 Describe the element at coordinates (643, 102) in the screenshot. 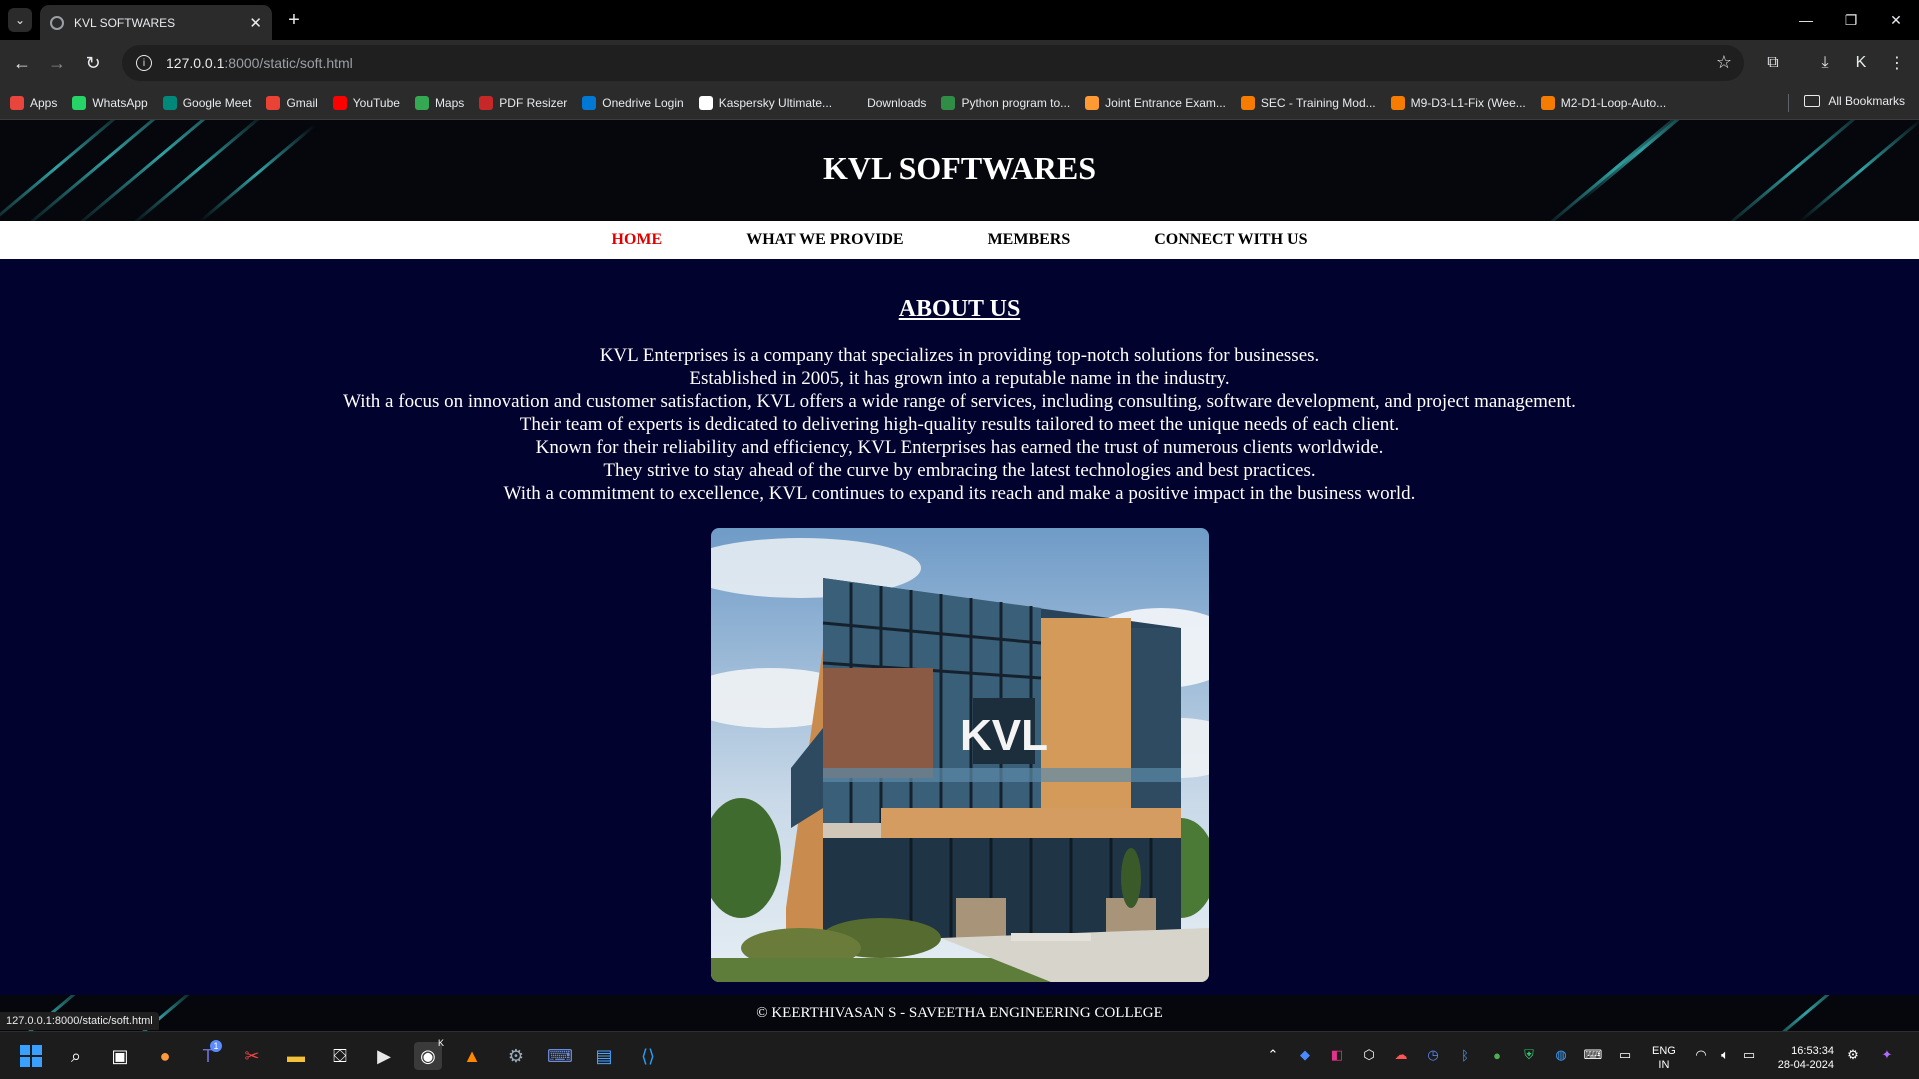

I see `bookmark-label: Onedrive Login` at that location.